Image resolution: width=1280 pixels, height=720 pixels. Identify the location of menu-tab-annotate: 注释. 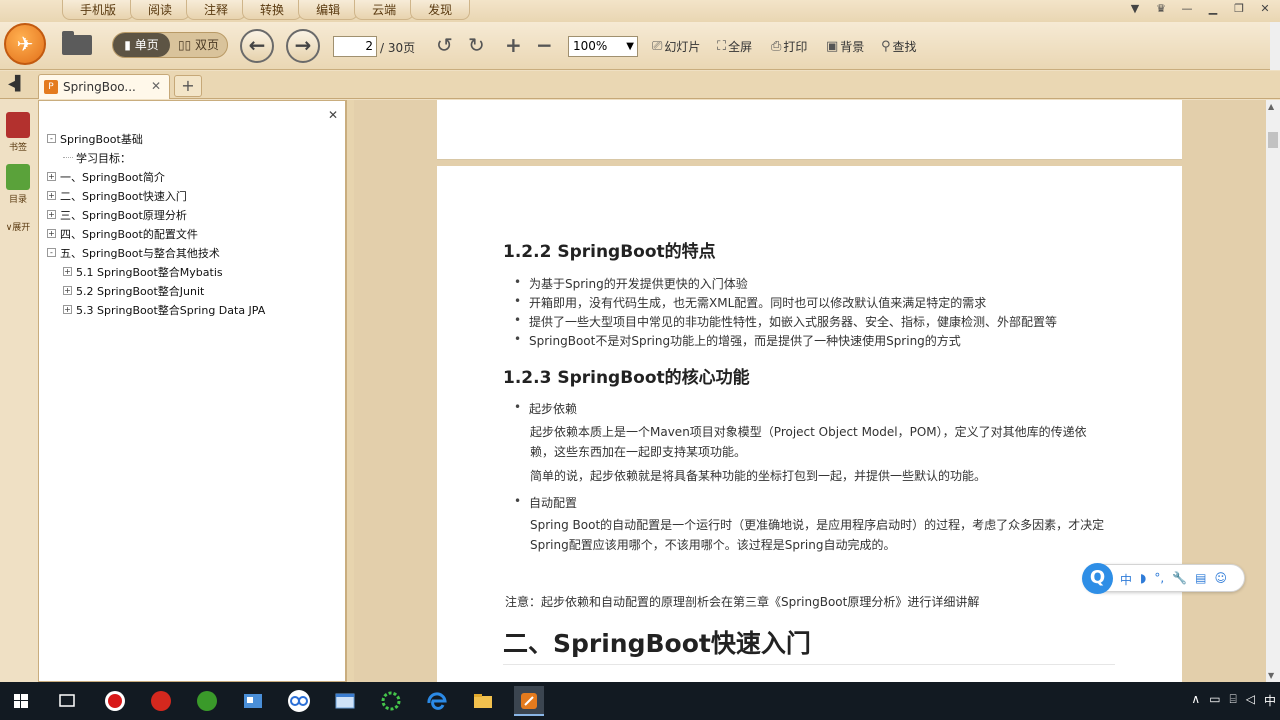
(216, 10).